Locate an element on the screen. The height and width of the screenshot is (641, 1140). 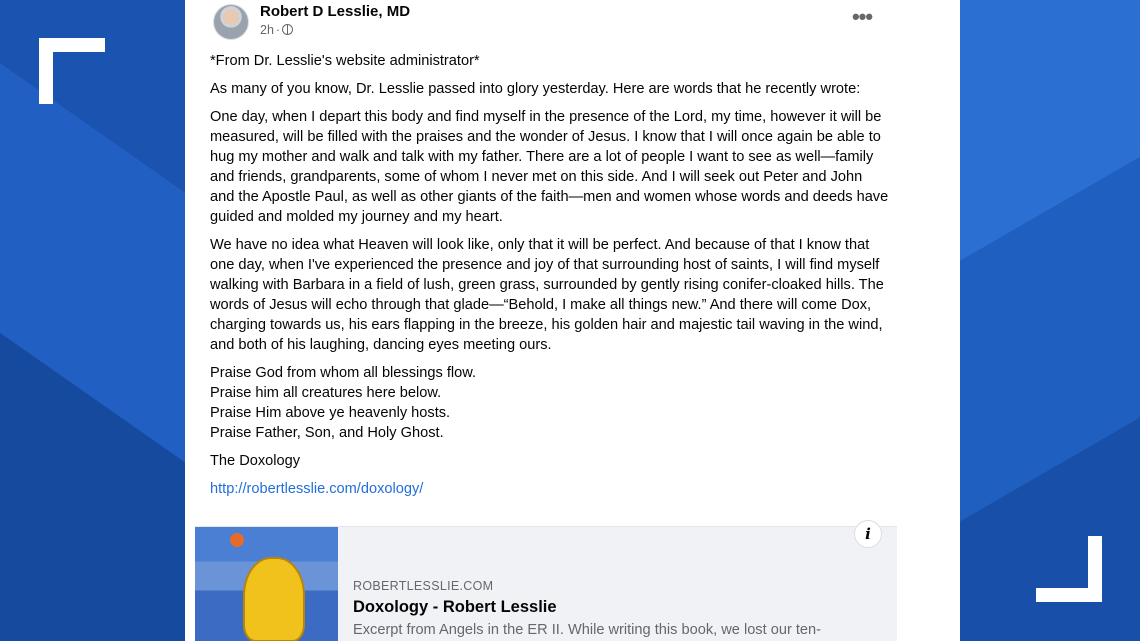
more-options-icon: ••• is located at coordinates (862, 19).